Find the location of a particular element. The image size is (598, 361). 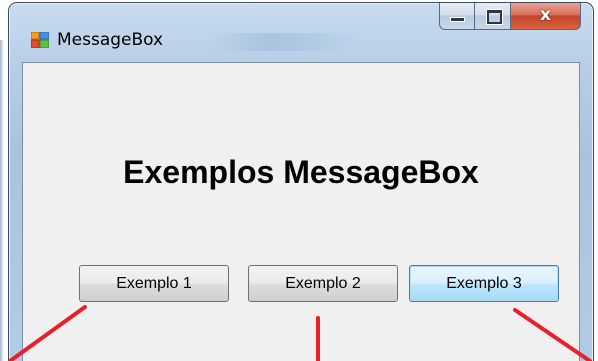

caption-buttons: x is located at coordinates (510, 17).